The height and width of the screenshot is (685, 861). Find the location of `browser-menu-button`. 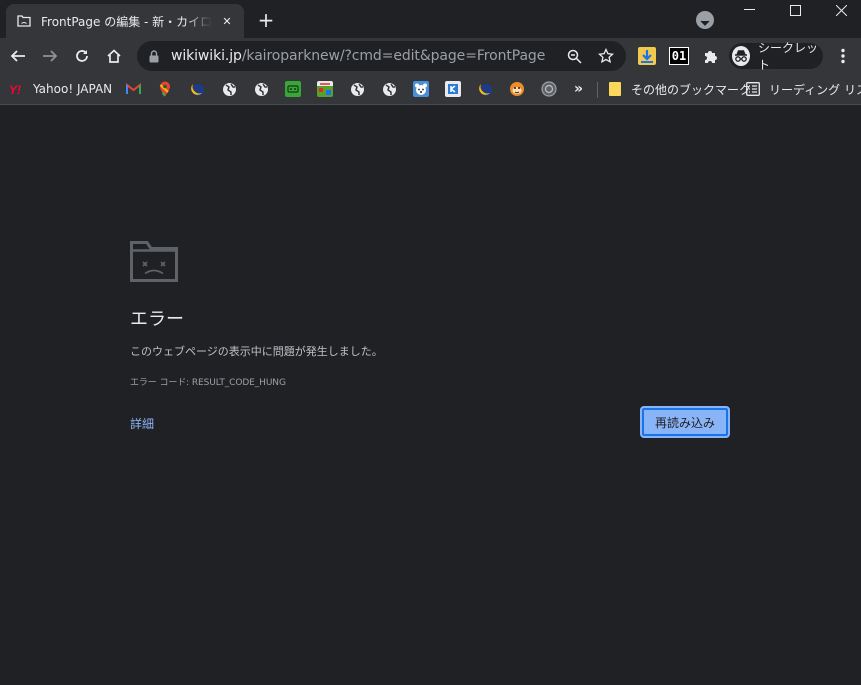

browser-menu-button is located at coordinates (843, 56).